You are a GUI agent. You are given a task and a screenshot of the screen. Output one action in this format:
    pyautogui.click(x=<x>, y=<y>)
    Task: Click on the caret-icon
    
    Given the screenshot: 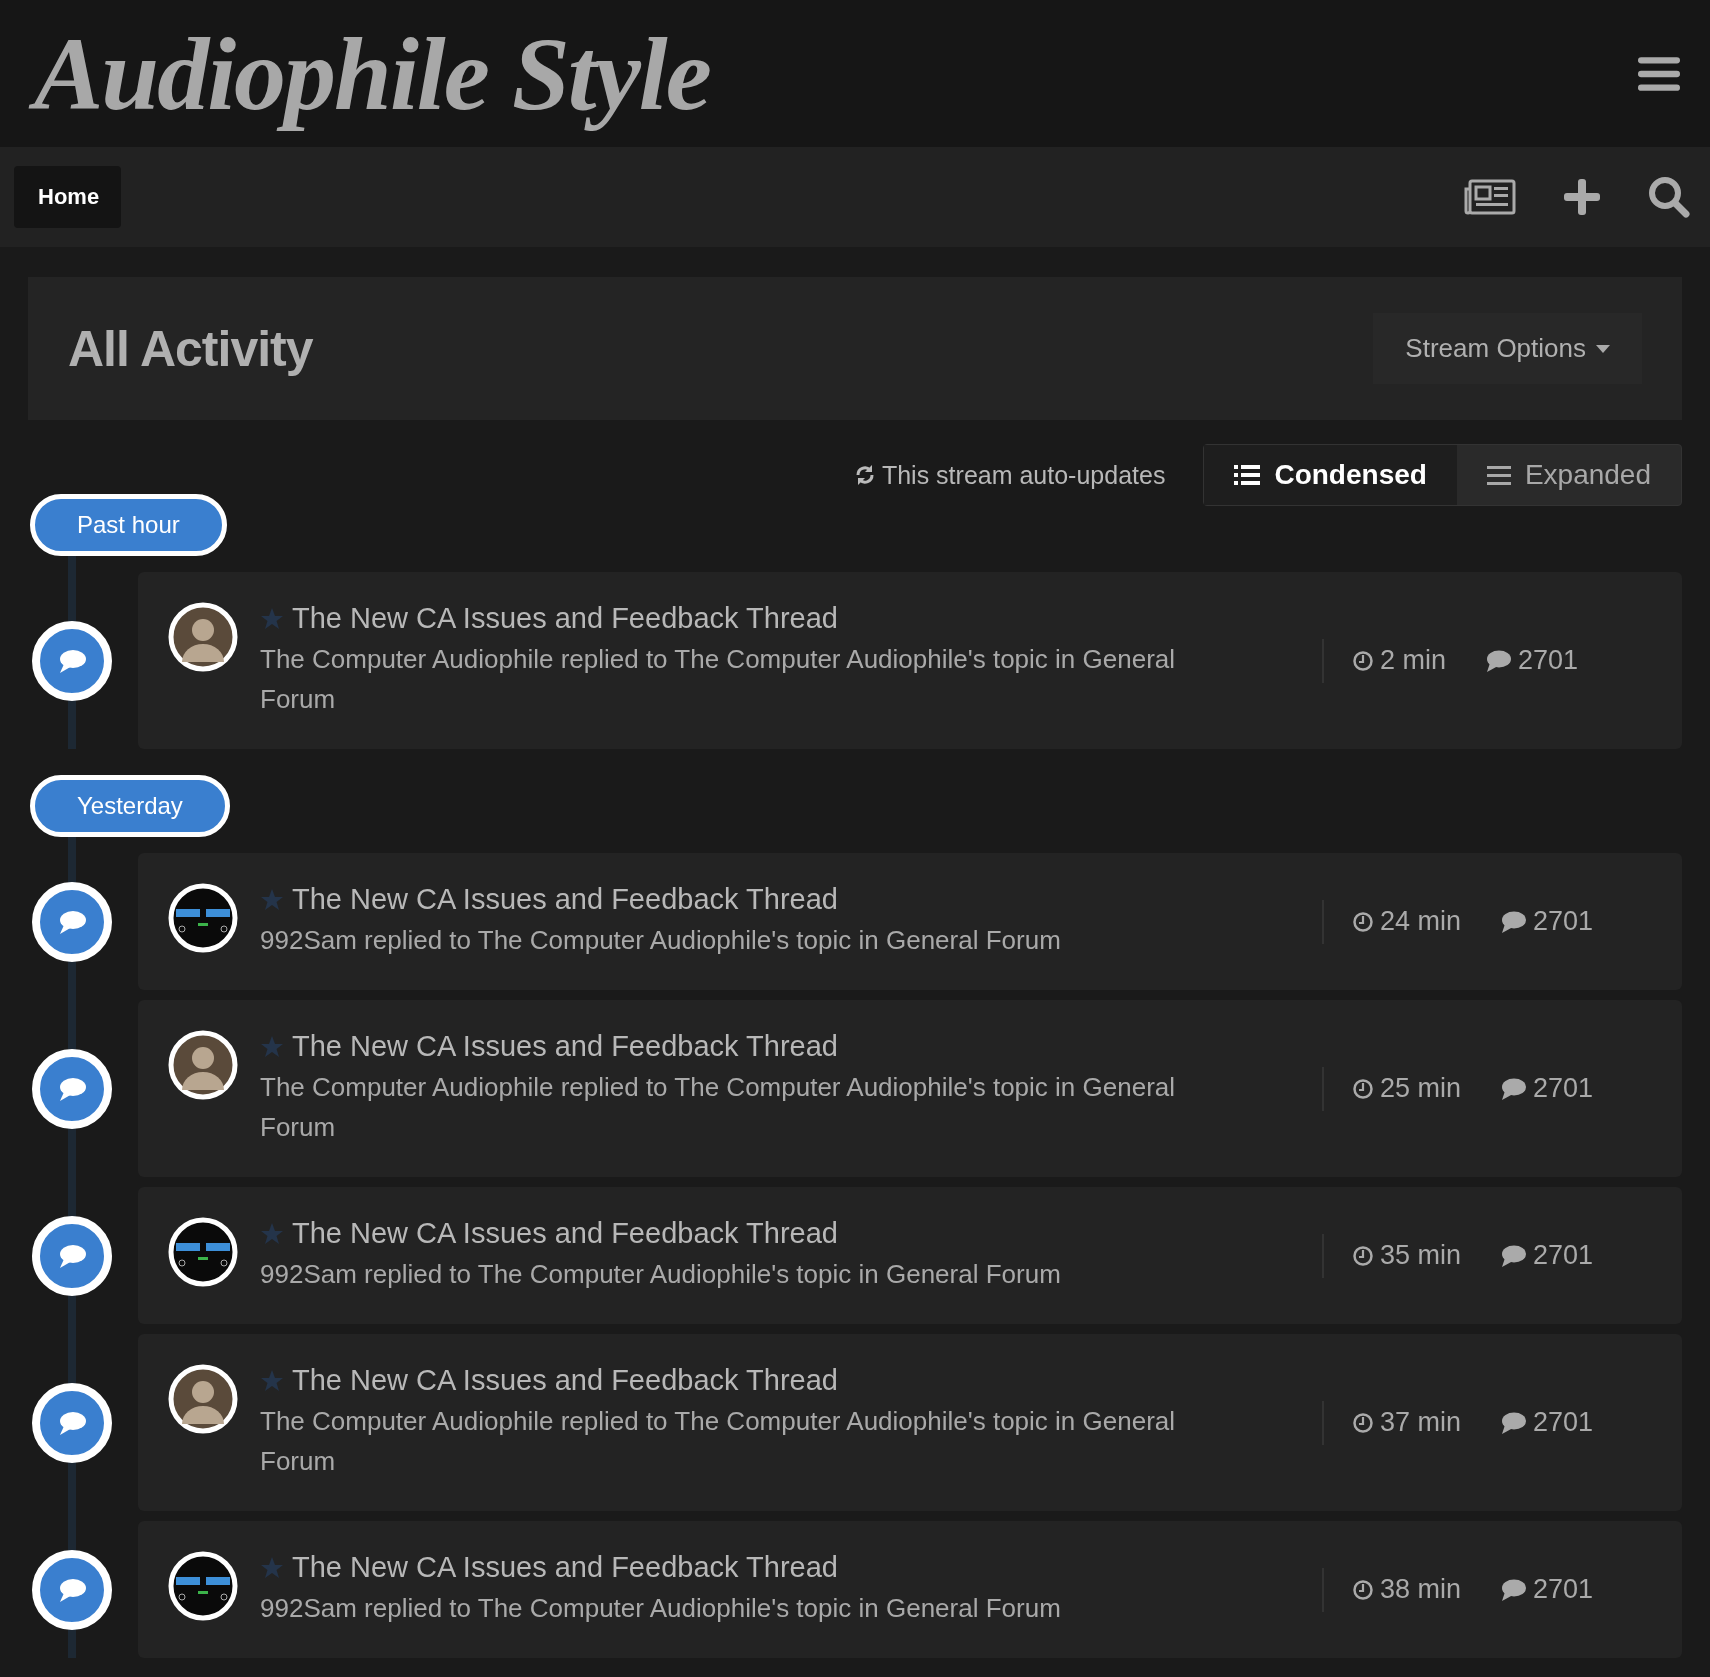 What is the action you would take?
    pyautogui.click(x=1603, y=348)
    